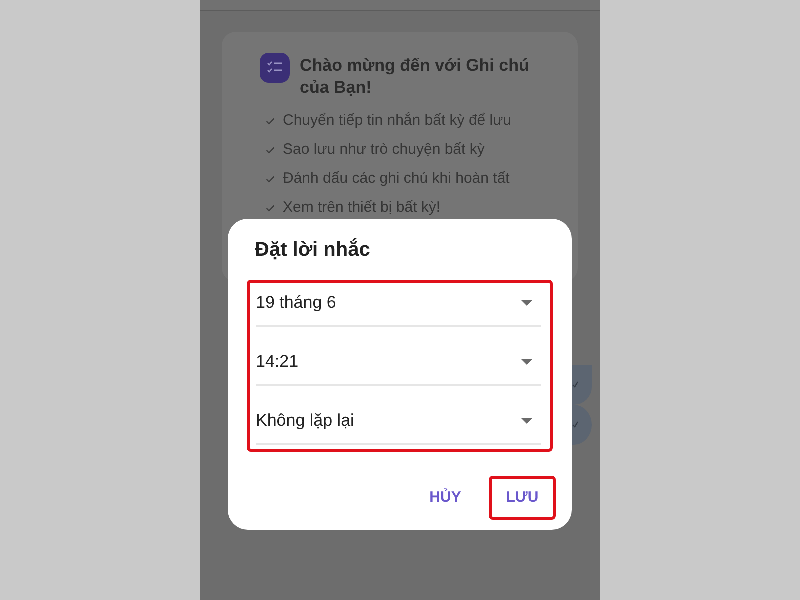 The height and width of the screenshot is (600, 800). Describe the element at coordinates (415, 77) in the screenshot. I see `welcome-title: Chào mừng đến với Ghi chú của Bạn!` at that location.